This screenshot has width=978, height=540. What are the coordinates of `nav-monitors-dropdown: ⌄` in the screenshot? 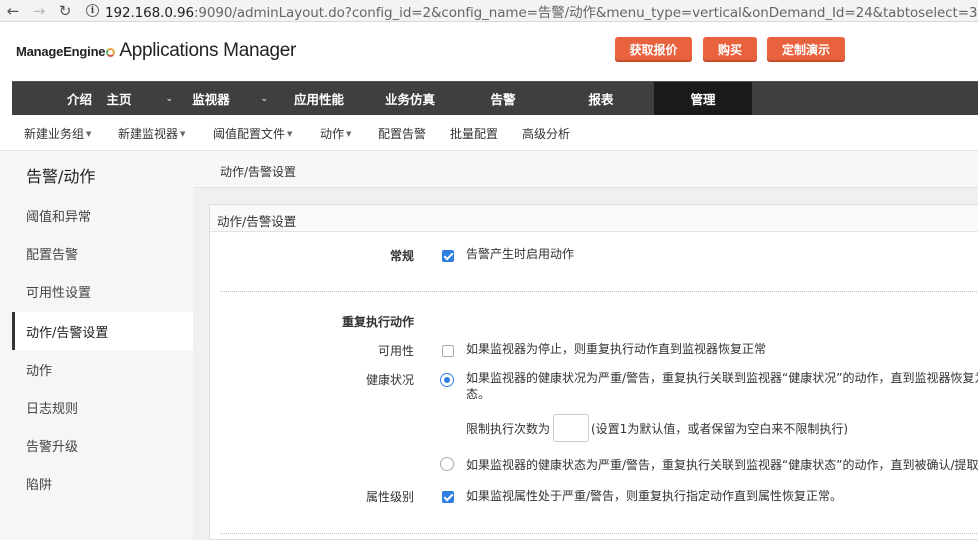 It's located at (254, 98).